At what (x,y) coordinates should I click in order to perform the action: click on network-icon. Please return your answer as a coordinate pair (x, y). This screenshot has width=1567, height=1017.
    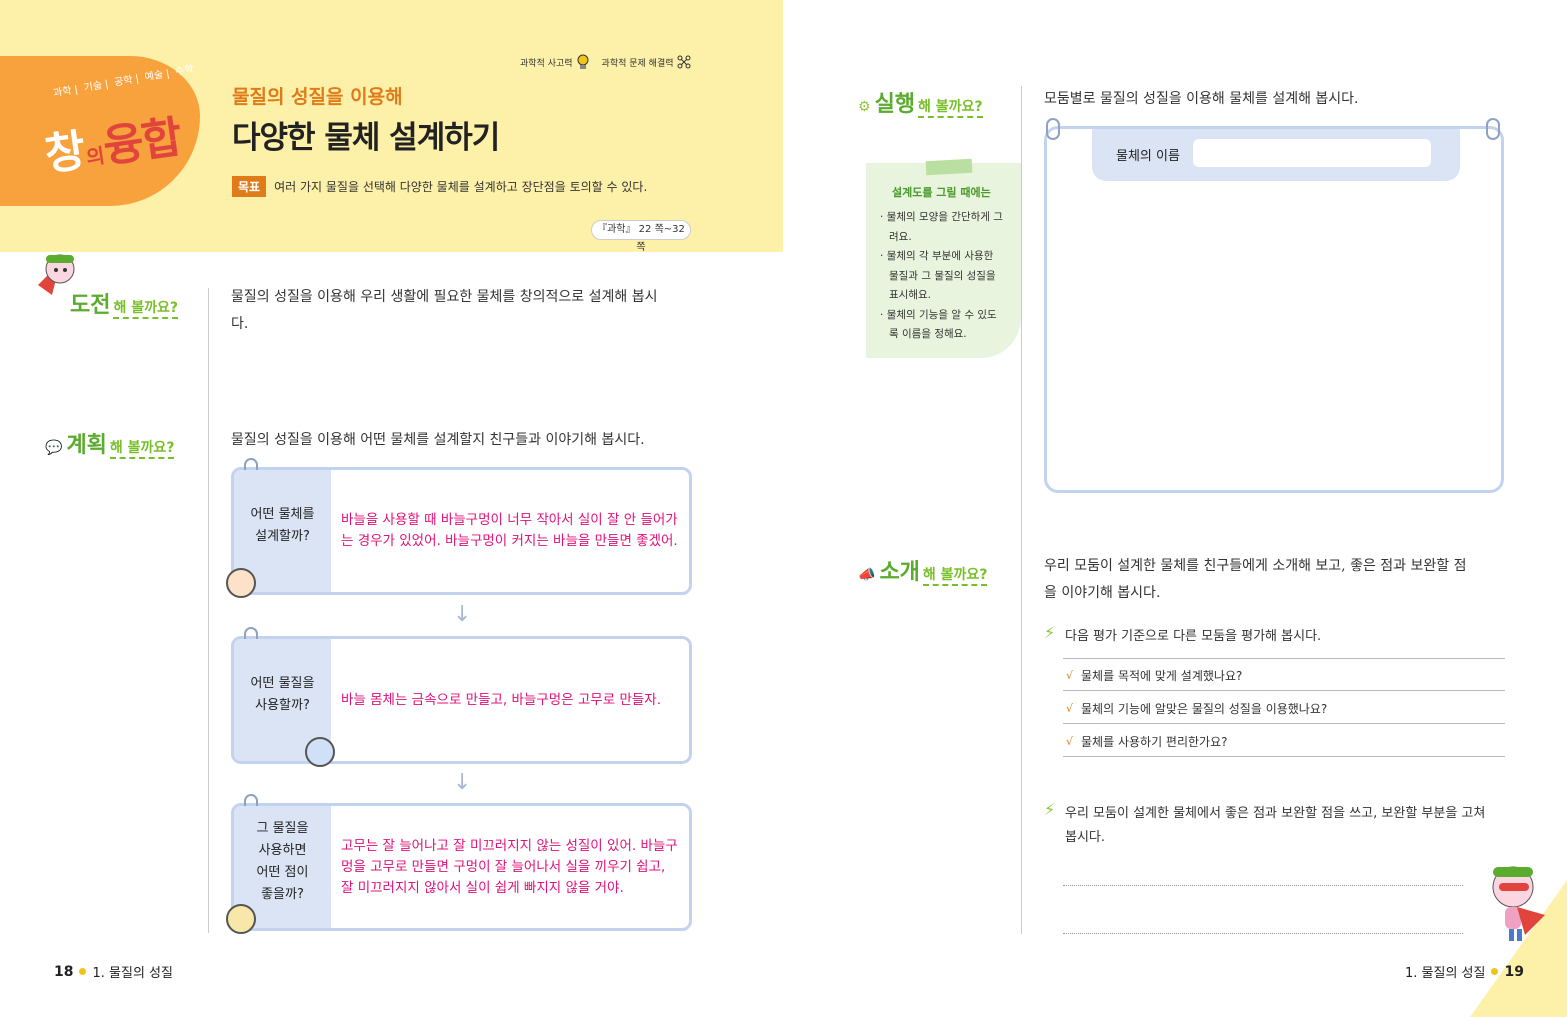
    Looking at the image, I should click on (684, 62).